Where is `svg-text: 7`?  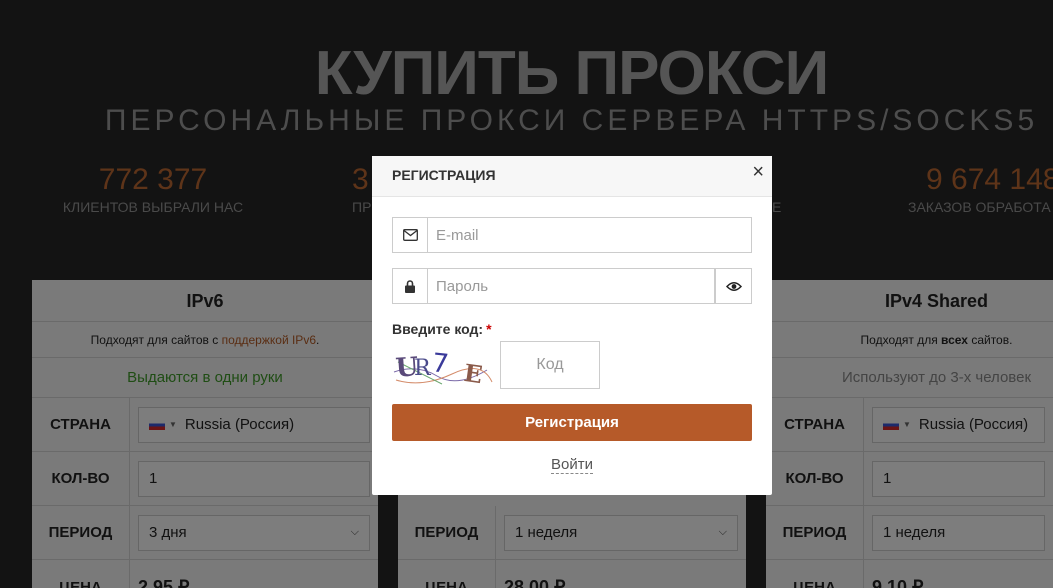
svg-text: 7 is located at coordinates (440, 364).